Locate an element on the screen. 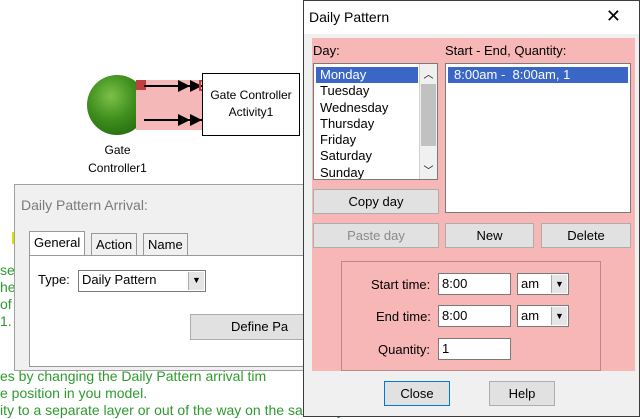 This screenshot has height=419, width=640. quantity-label: Quantity: is located at coordinates (404, 349).